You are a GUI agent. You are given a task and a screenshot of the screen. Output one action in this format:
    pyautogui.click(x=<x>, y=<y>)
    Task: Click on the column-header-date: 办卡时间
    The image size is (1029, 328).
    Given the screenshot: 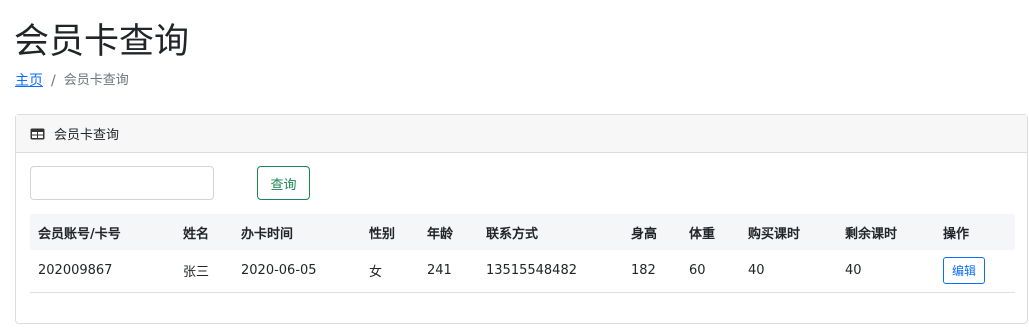 What is the action you would take?
    pyautogui.click(x=267, y=234)
    